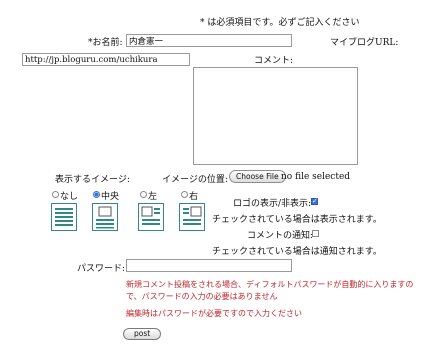 The width and height of the screenshot is (430, 356). What do you see at coordinates (275, 116) in the screenshot?
I see `comment-textarea` at bounding box center [275, 116].